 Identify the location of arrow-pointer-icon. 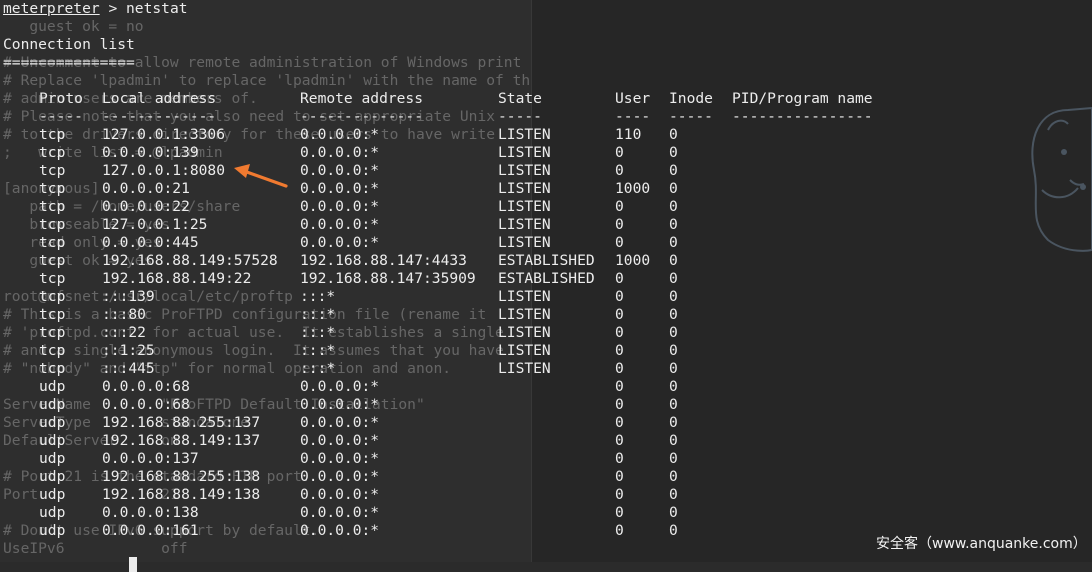
(261, 176).